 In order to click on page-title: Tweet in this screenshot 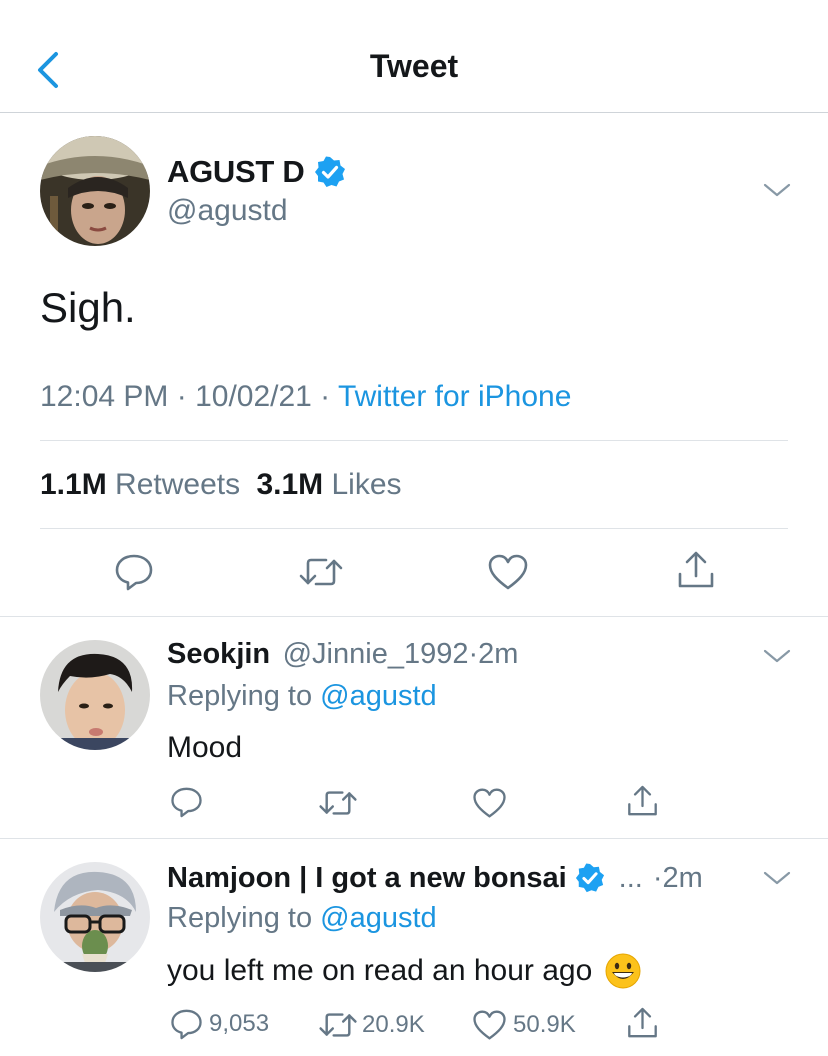, I will do `click(414, 66)`.